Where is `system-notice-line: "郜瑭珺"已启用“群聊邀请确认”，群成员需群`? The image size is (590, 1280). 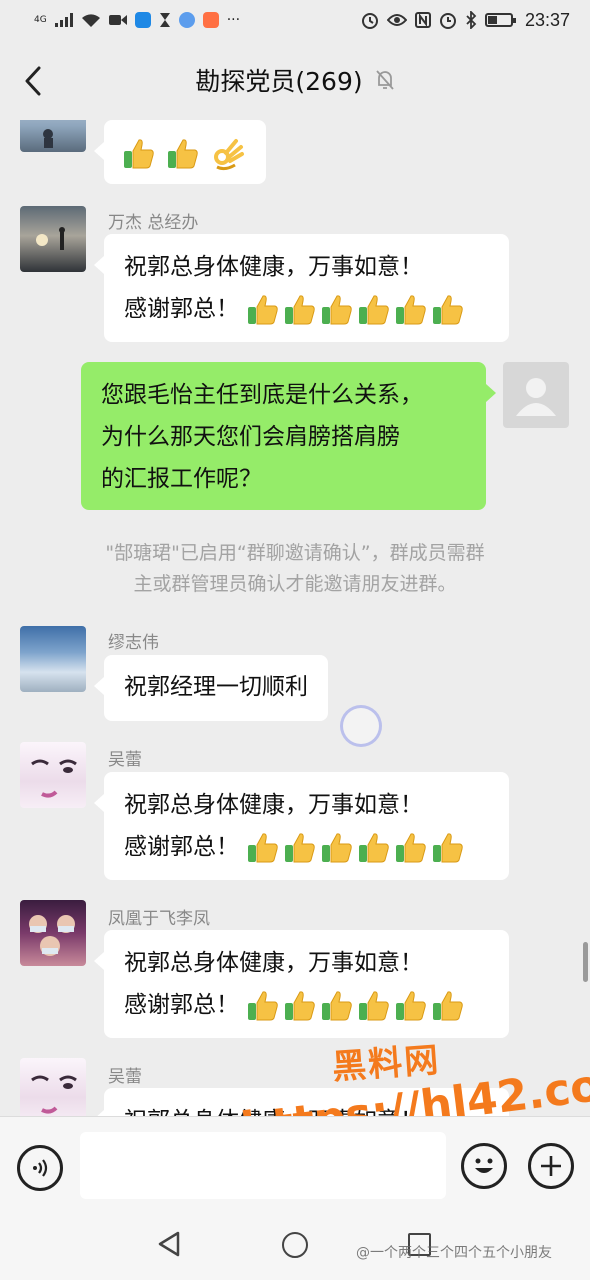 system-notice-line: "郜瑭珺"已启用“群聊邀请确认”，群成员需群 is located at coordinates (295, 553).